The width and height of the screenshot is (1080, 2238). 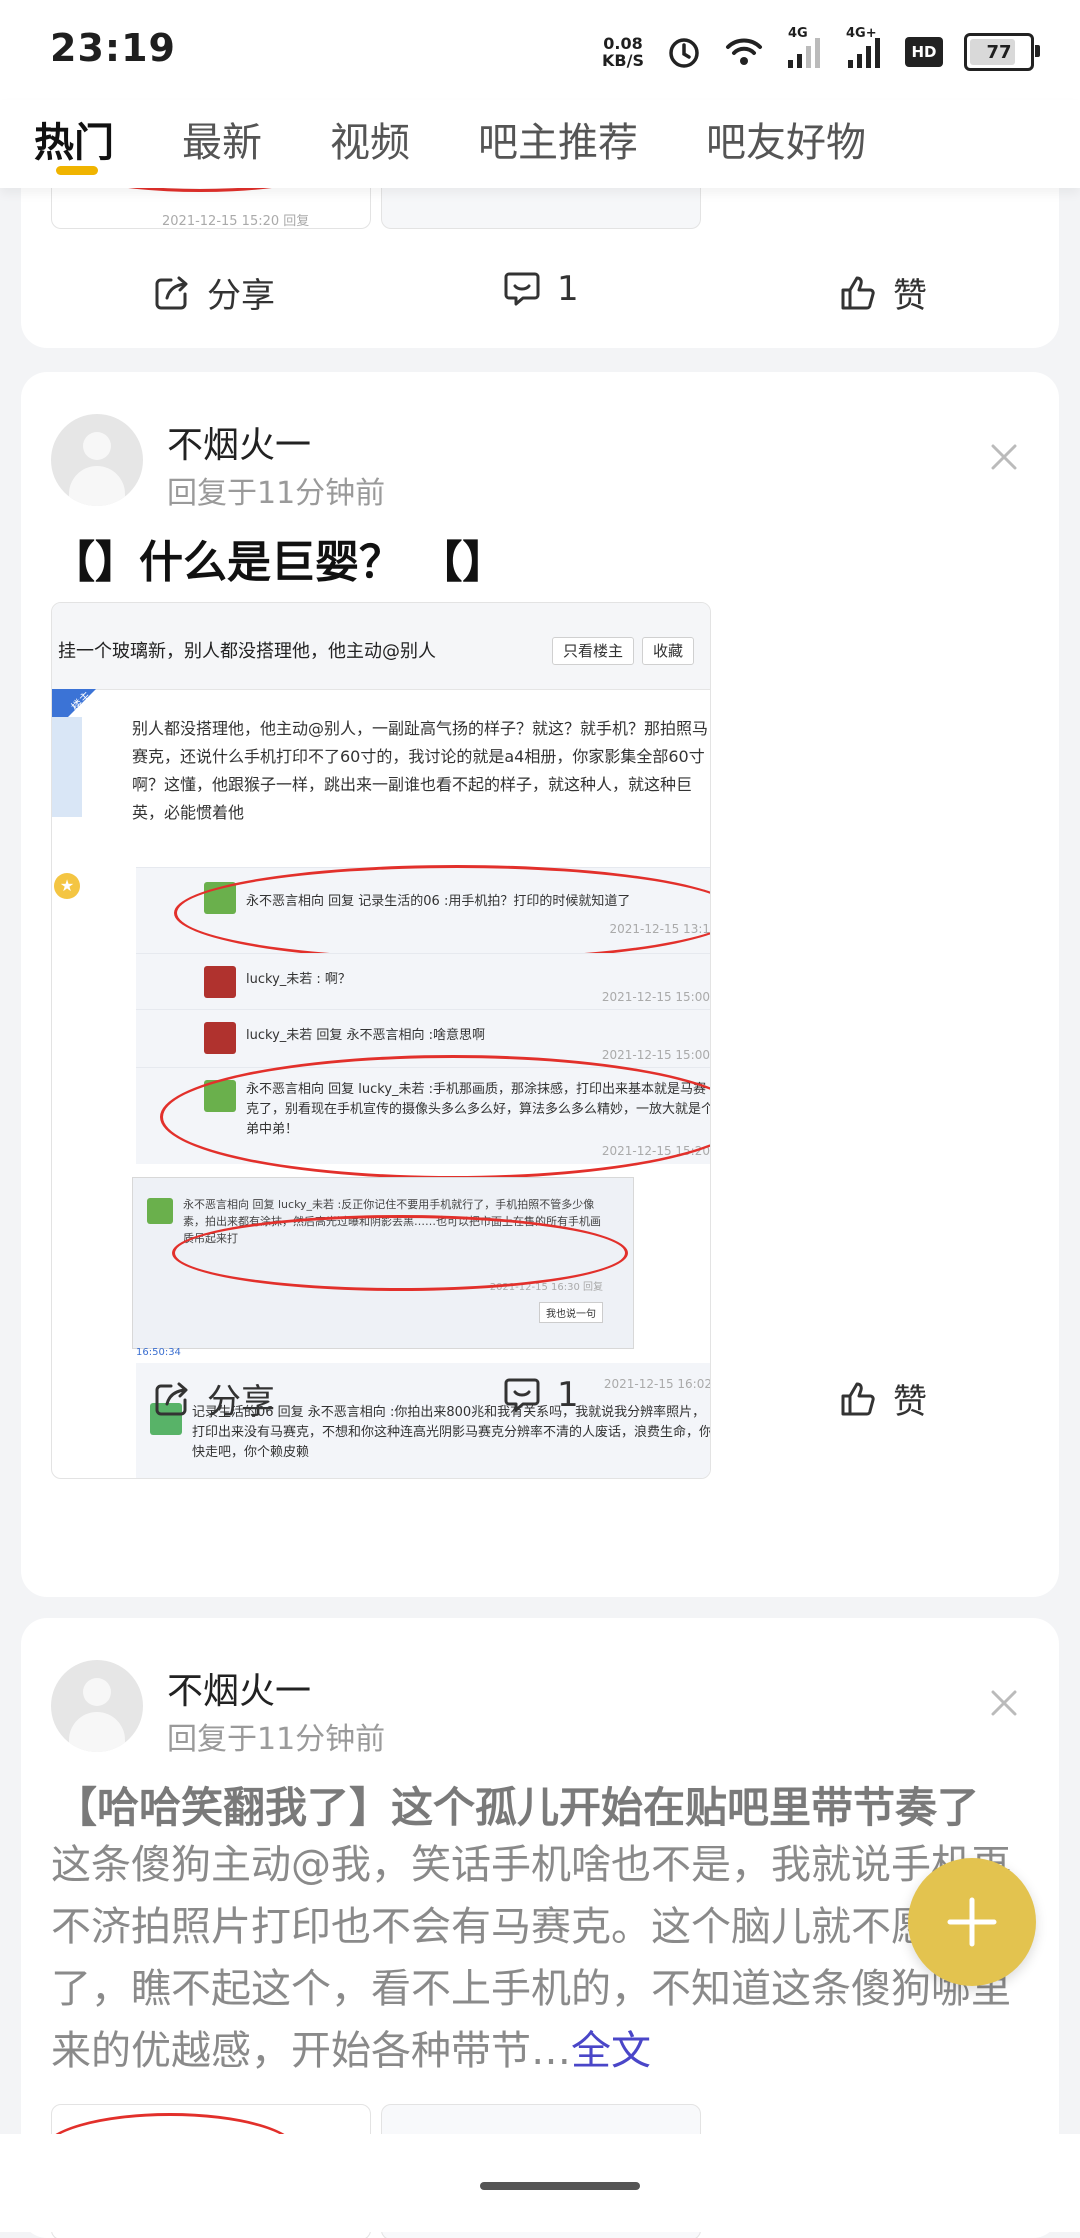 I want to click on status-icons: 0.08 KB/S 4G 4G+ HD 77, so click(x=821, y=50).